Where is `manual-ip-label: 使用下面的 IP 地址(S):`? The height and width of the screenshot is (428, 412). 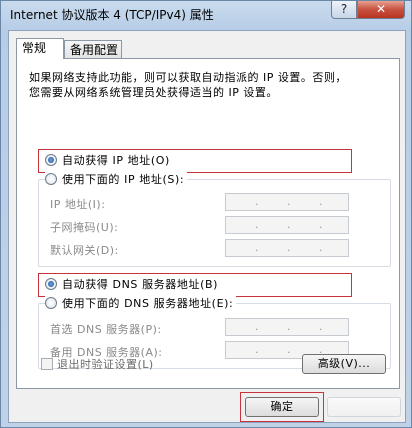 manual-ip-label: 使用下面的 IP 地址(S): is located at coordinates (123, 179).